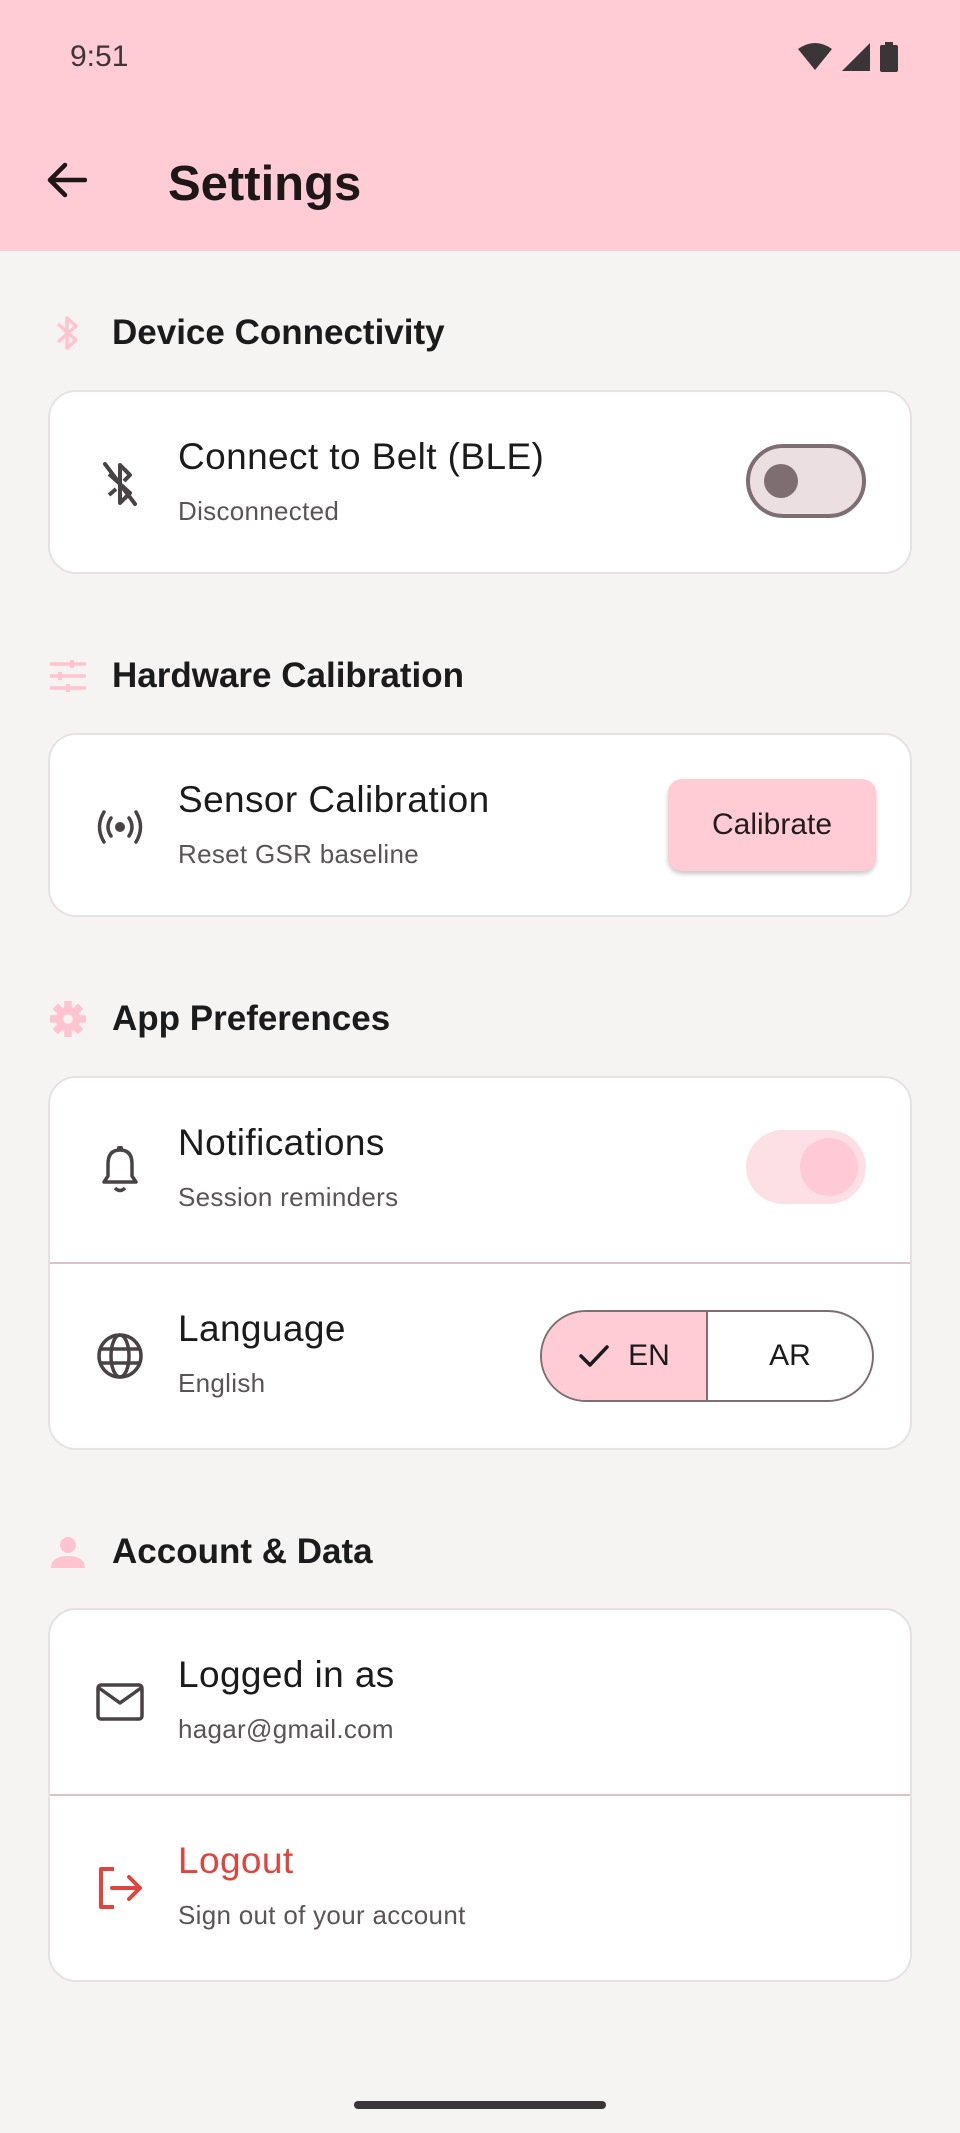 This screenshot has width=960, height=2133. I want to click on section-title: Hardware Calibration, so click(288, 675).